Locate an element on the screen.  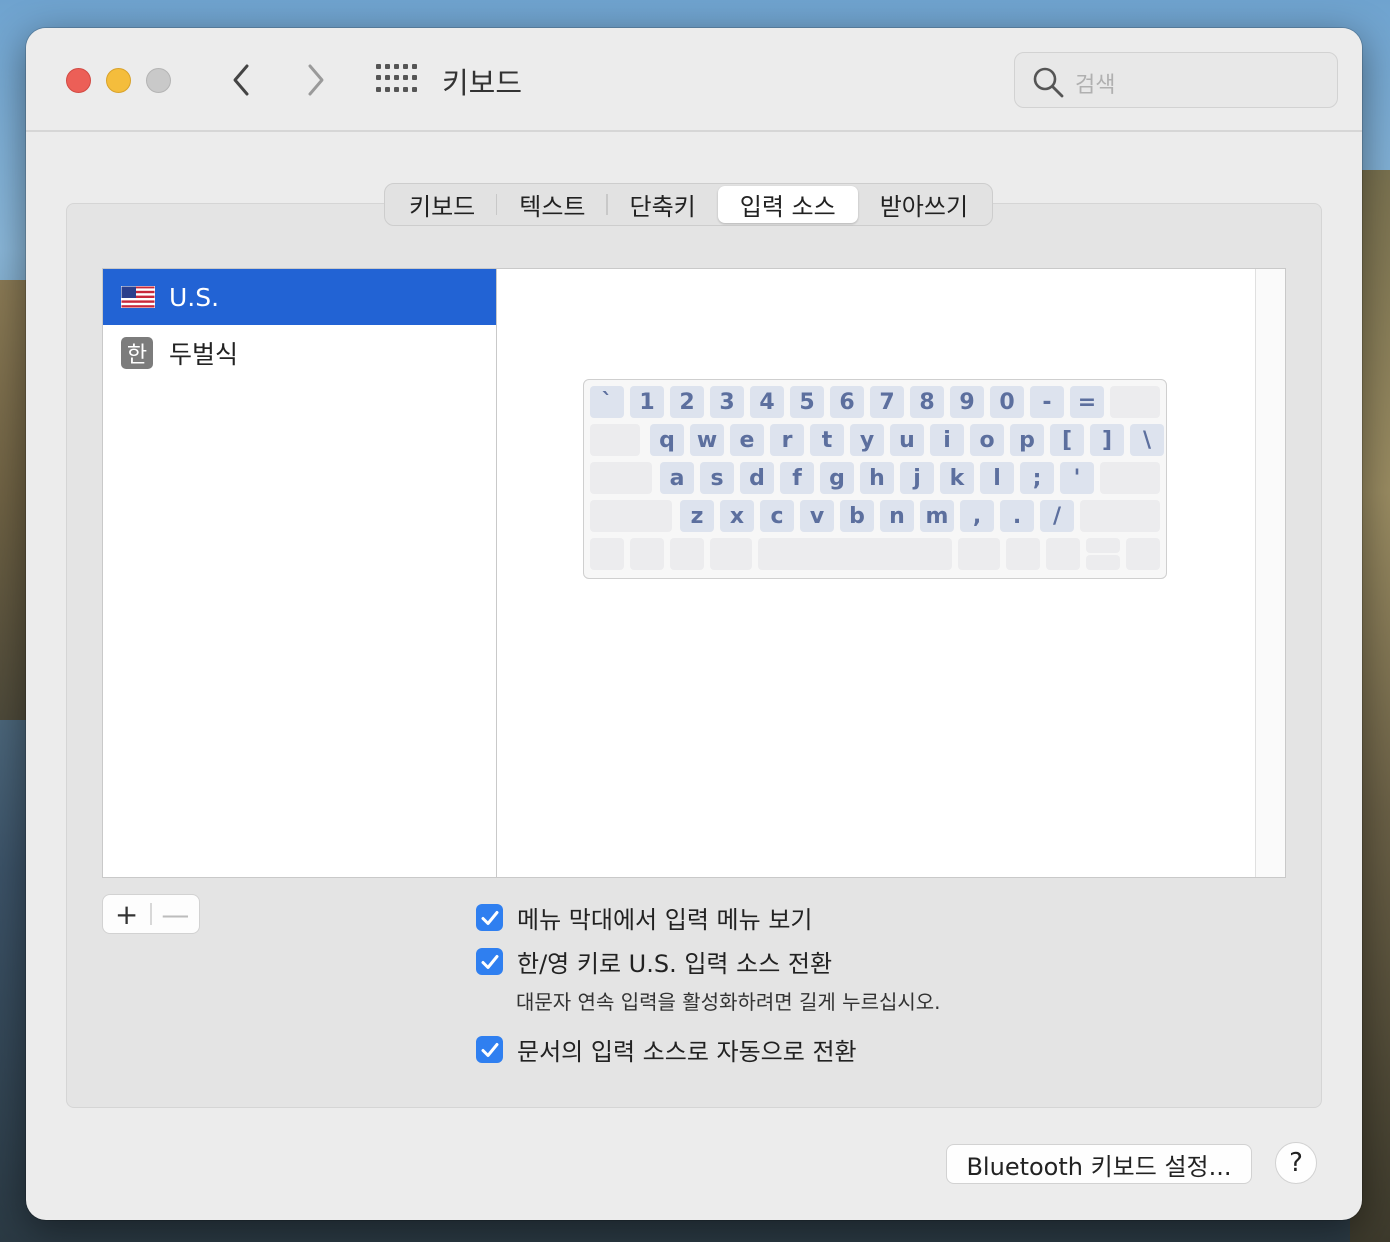
list-item-label: 두벌식 is located at coordinates (204, 354).